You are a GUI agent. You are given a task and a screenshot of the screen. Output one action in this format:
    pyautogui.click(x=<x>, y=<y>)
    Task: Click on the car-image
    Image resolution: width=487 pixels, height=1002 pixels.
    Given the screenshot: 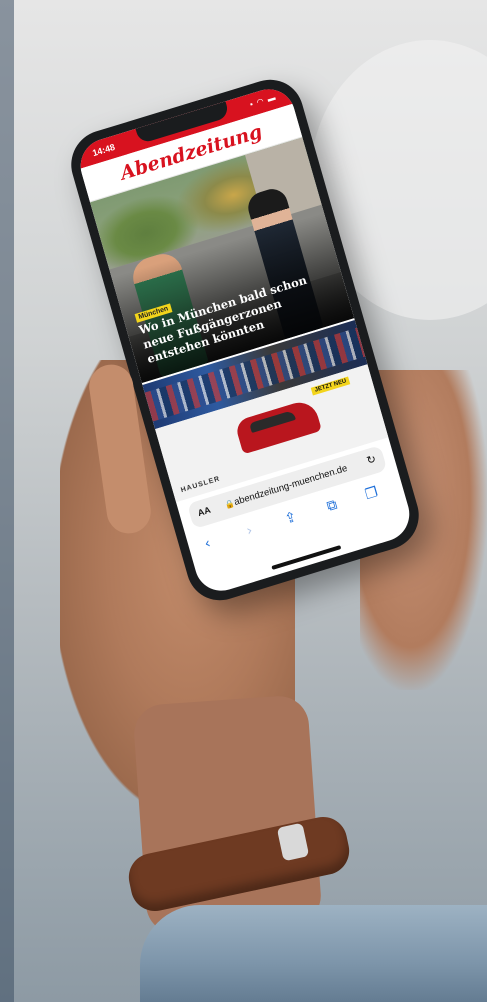 What is the action you would take?
    pyautogui.click(x=278, y=426)
    